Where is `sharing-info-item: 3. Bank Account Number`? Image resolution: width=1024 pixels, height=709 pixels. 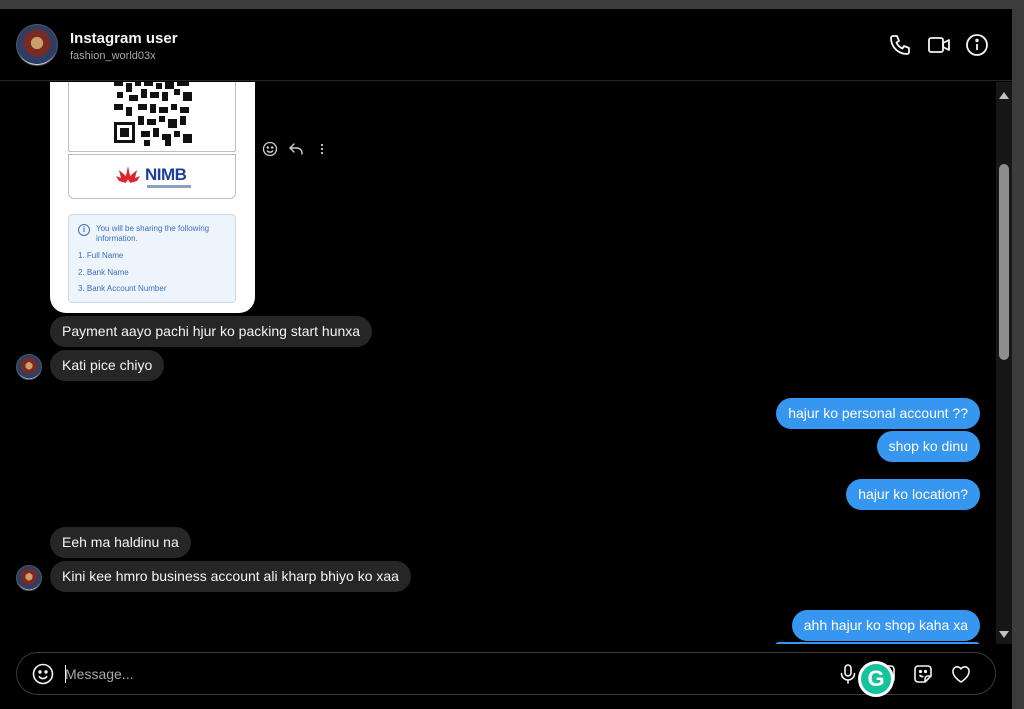 sharing-info-item: 3. Bank Account Number is located at coordinates (122, 288).